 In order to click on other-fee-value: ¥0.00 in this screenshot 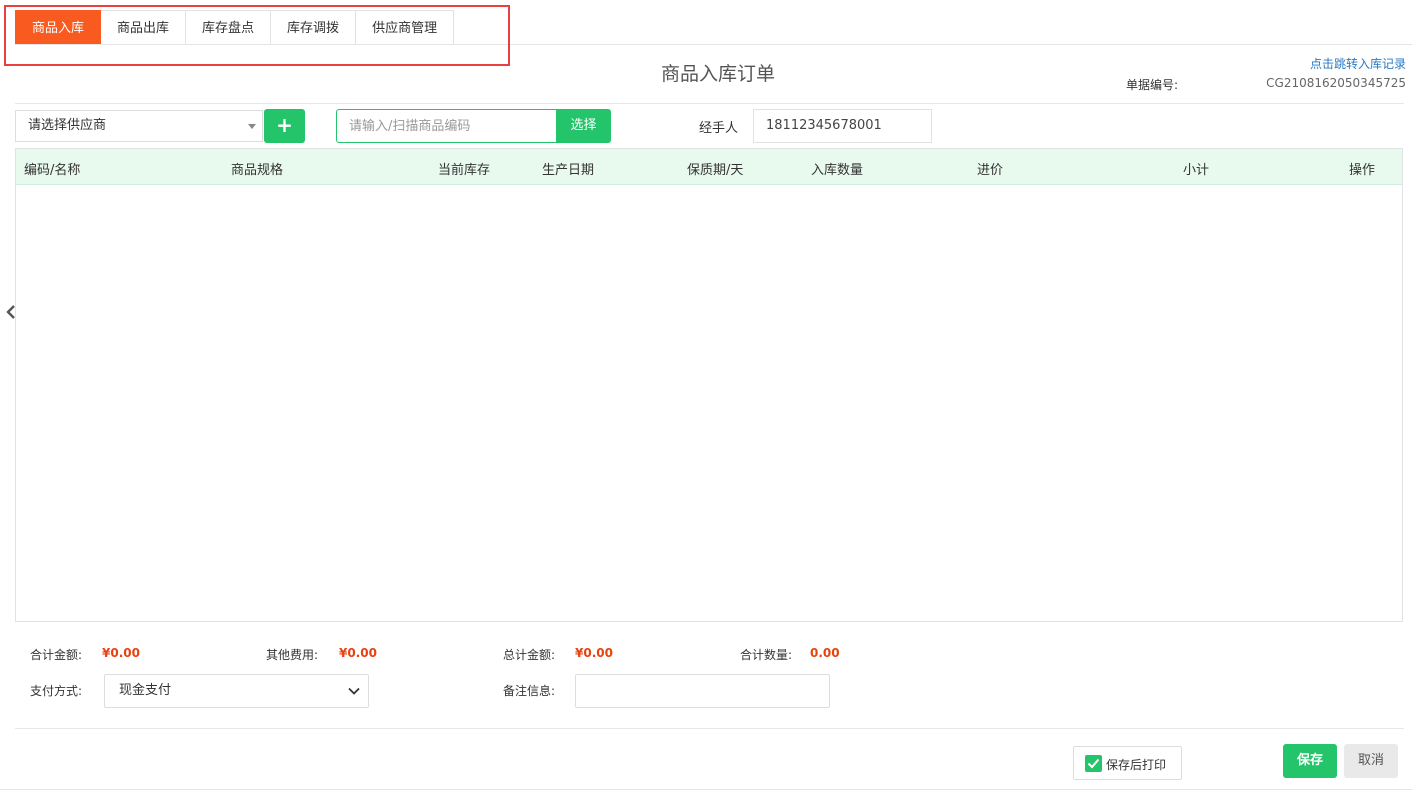, I will do `click(358, 653)`.